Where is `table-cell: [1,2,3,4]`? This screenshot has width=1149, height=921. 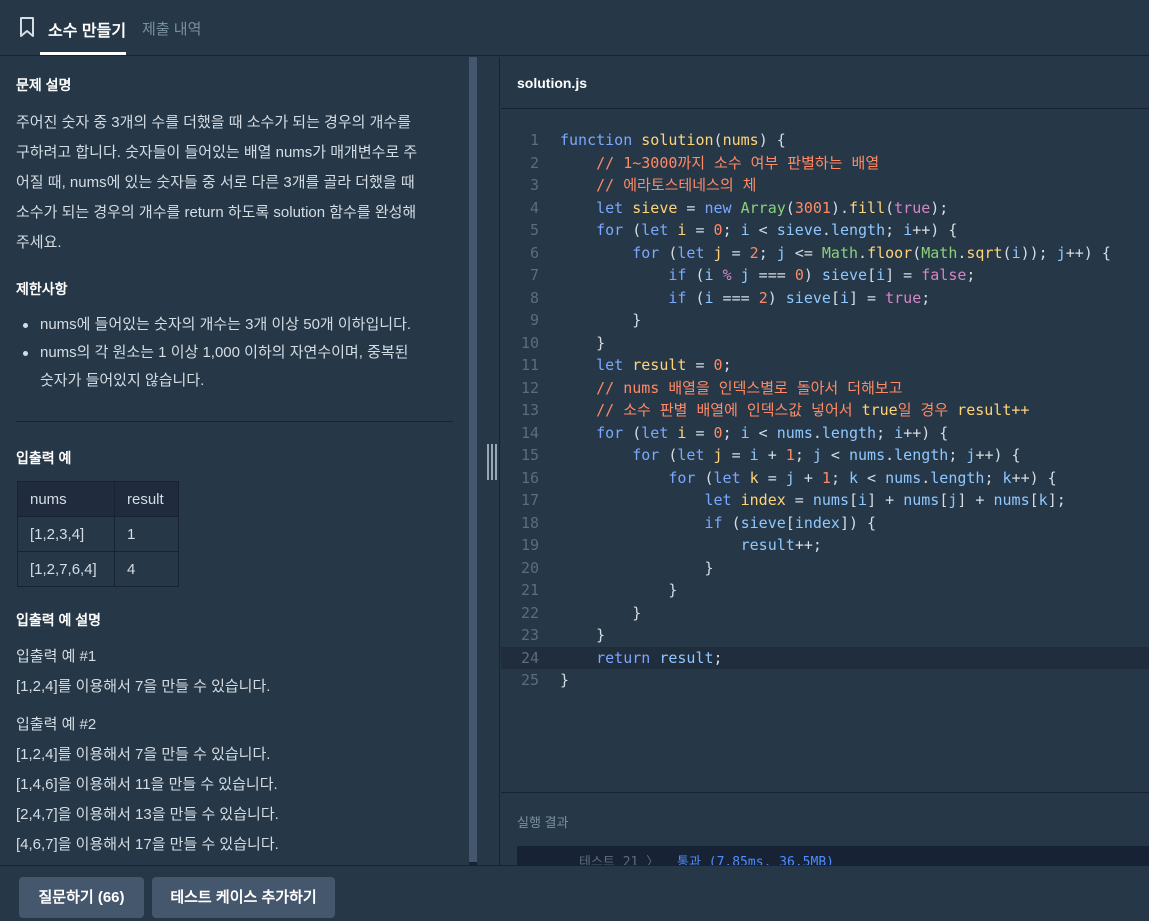
table-cell: [1,2,3,4] is located at coordinates (66, 534).